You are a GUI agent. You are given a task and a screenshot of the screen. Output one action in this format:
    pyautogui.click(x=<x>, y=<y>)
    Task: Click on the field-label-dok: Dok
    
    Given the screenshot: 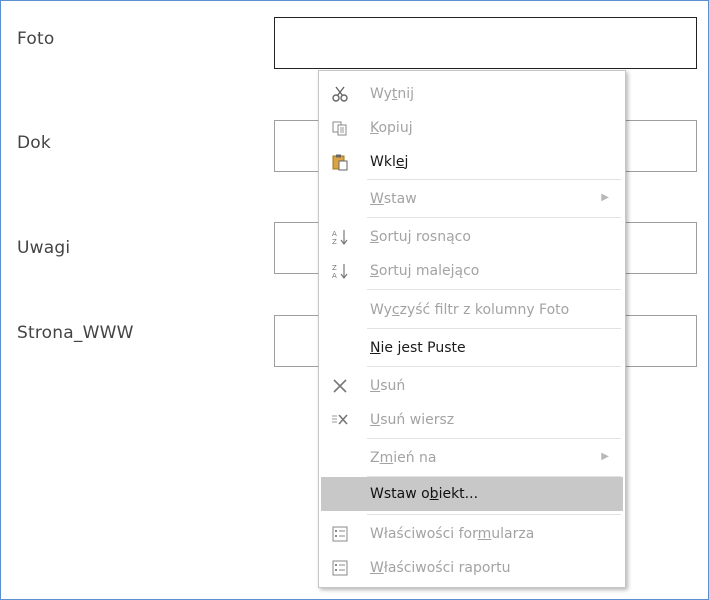 What is the action you would take?
    pyautogui.click(x=34, y=143)
    